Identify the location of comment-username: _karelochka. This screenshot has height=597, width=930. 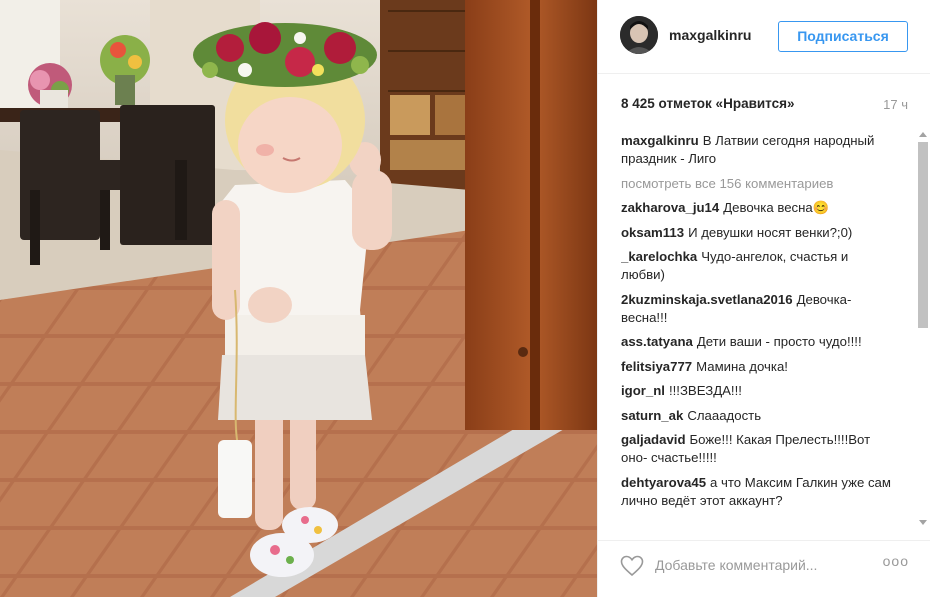
(659, 256).